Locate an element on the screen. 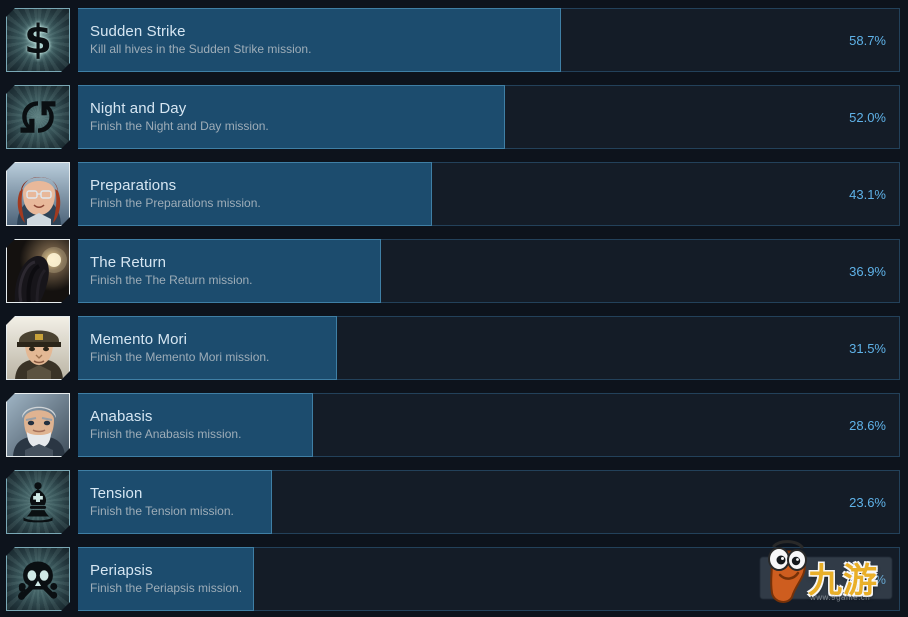  achievement-percent: 43.1% is located at coordinates (867, 194).